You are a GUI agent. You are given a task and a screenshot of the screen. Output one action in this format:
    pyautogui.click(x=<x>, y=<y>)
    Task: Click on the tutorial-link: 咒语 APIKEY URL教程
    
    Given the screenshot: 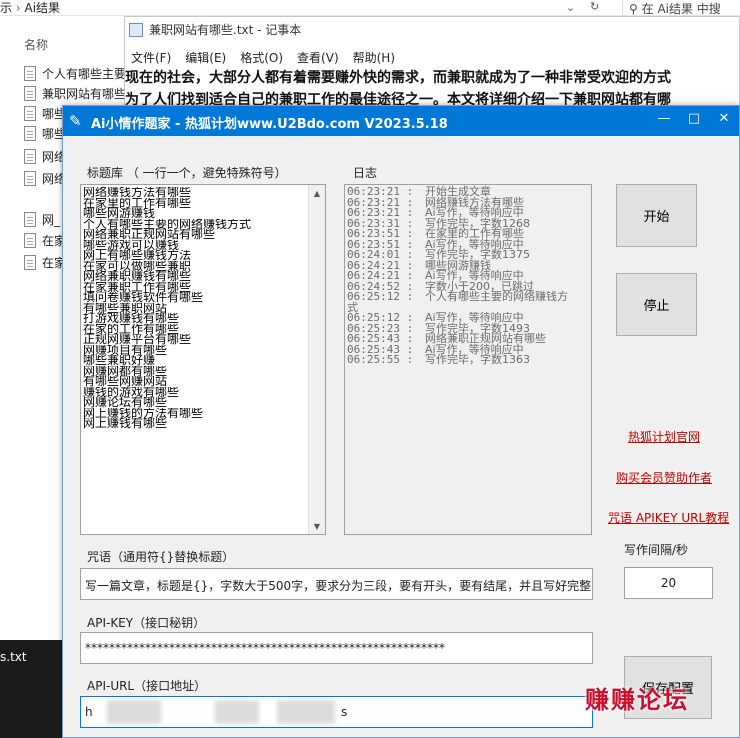 What is the action you would take?
    pyautogui.click(x=668, y=517)
    